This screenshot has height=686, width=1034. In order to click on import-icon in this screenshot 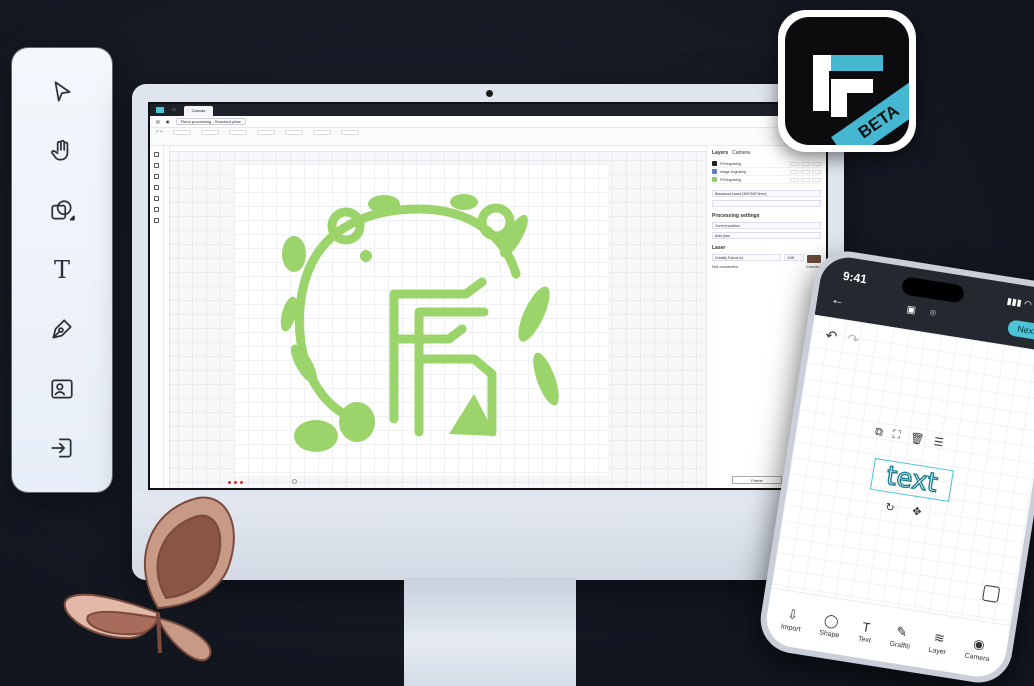, I will do `click(61, 448)`.